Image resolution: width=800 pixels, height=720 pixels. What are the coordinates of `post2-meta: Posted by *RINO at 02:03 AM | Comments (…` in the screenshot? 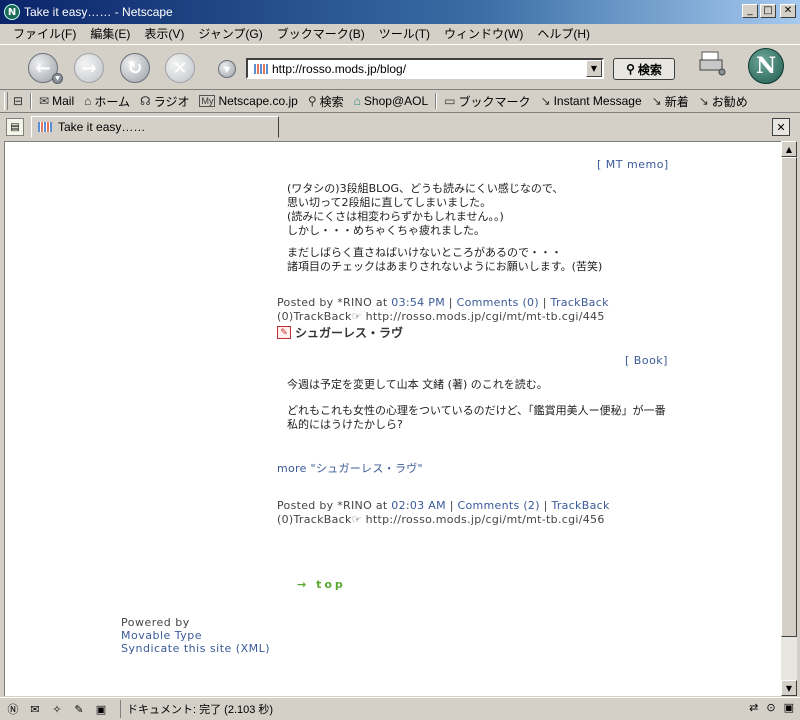 It's located at (443, 512).